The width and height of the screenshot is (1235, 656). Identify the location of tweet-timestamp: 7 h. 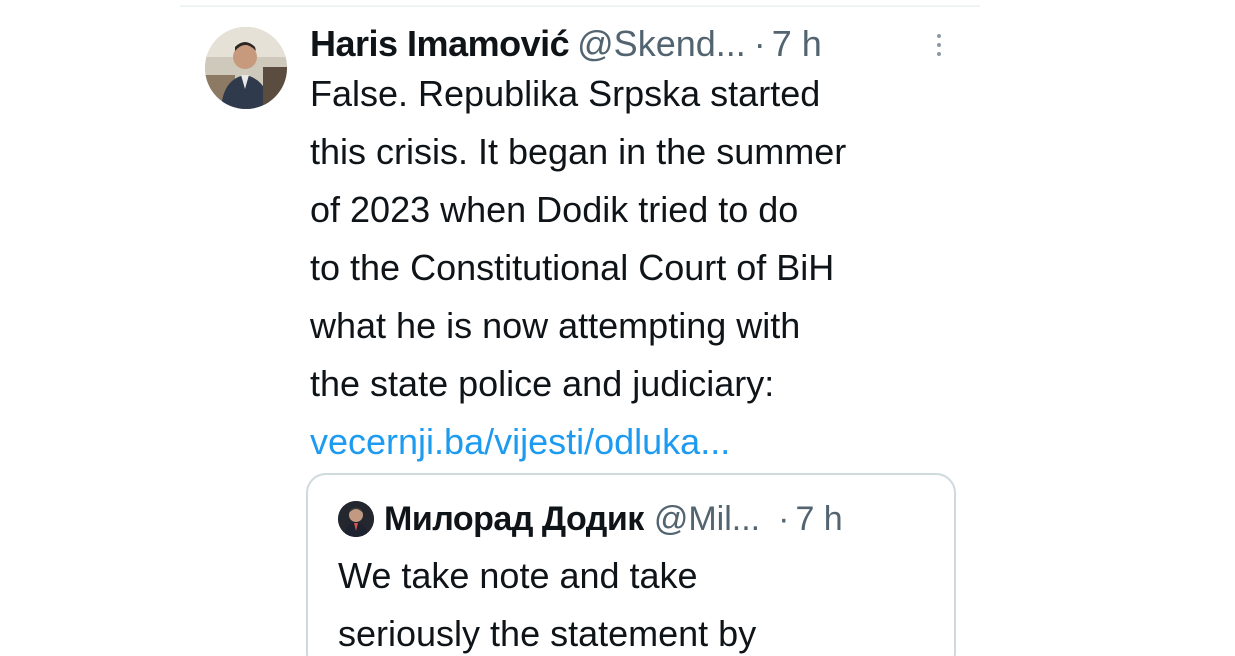
(797, 44).